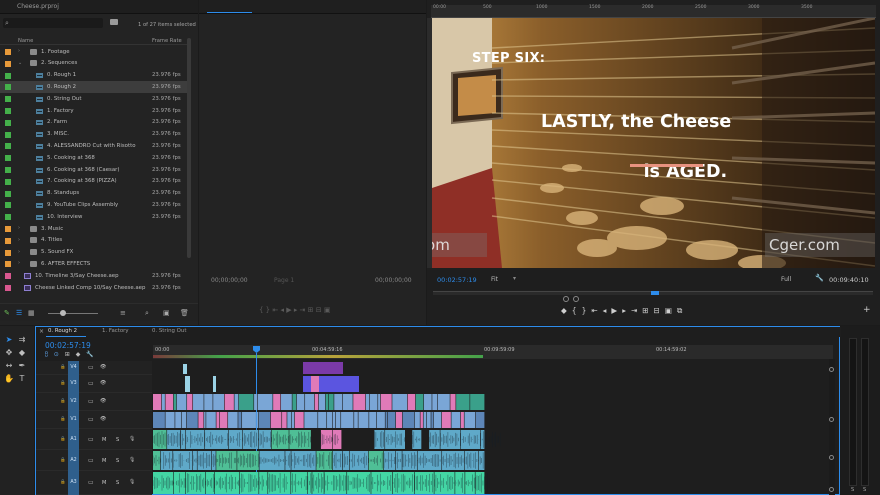 The image size is (880, 495). Describe the element at coordinates (653, 293) in the screenshot. I see `program-scrub-bar` at that location.